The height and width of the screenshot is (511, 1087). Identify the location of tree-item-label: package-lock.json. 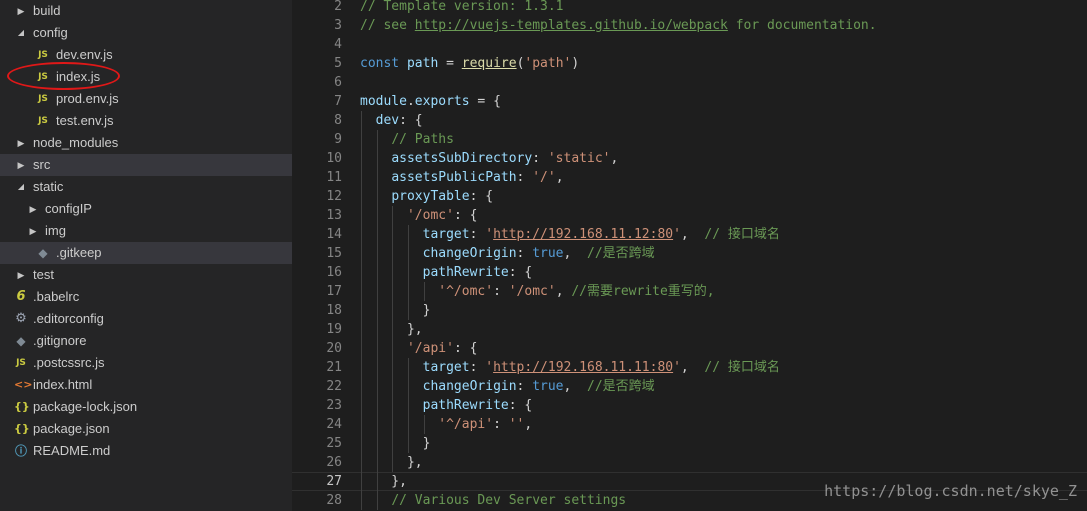
(85, 406).